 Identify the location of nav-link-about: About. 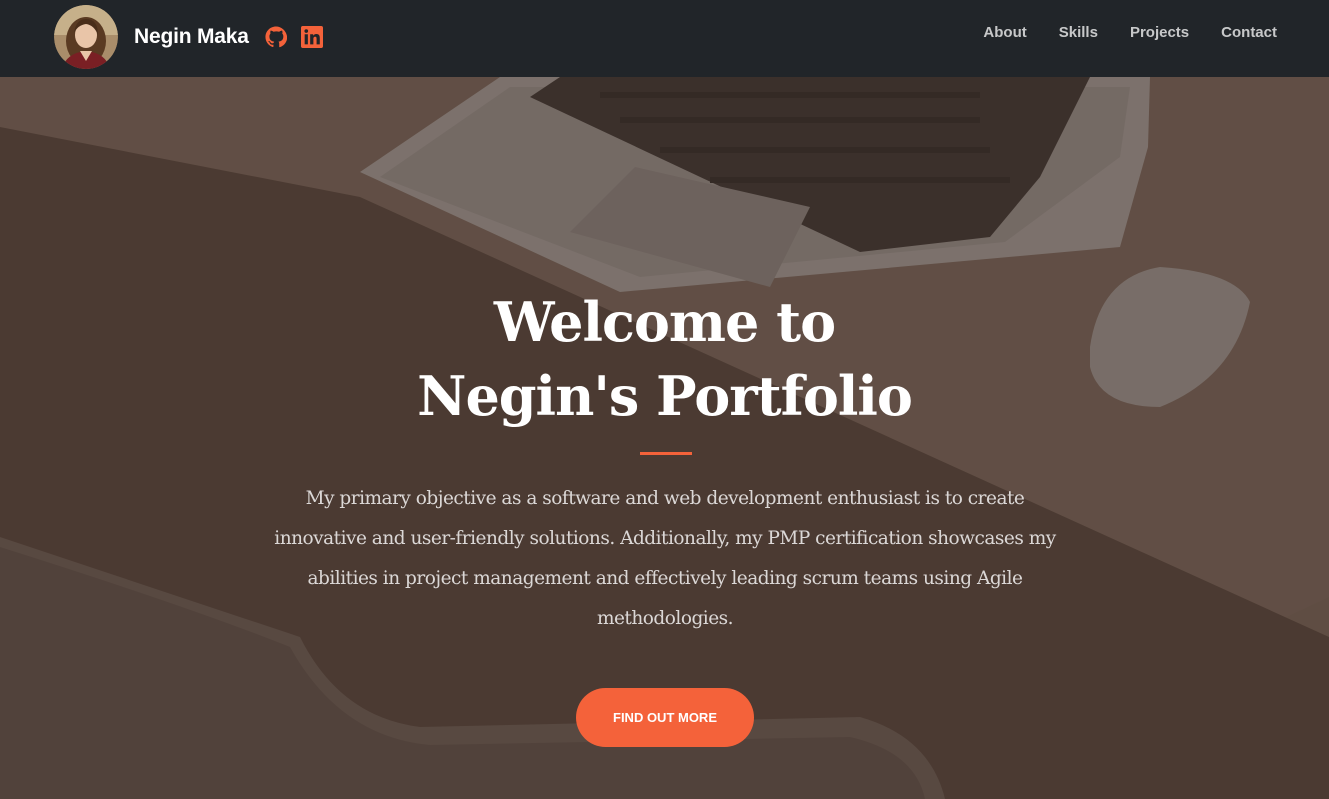
(1004, 32).